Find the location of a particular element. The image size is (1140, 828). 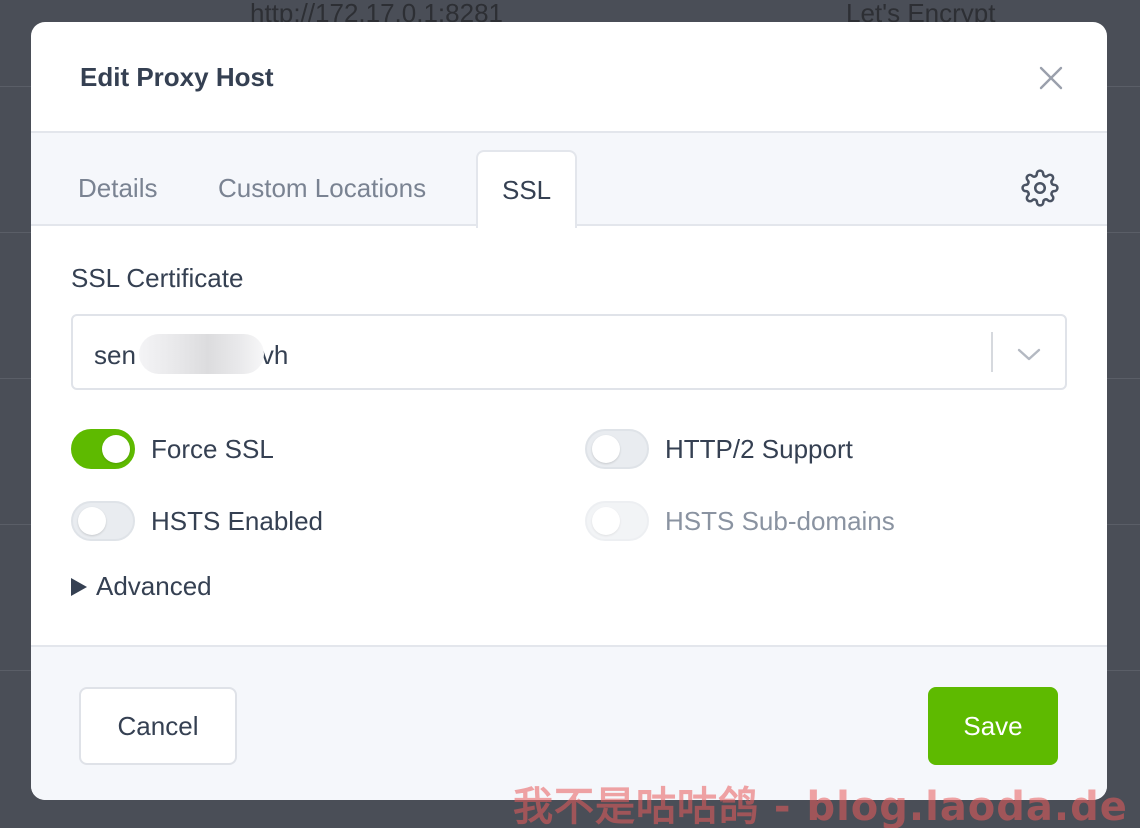

gear-icon is located at coordinates (1040, 188).